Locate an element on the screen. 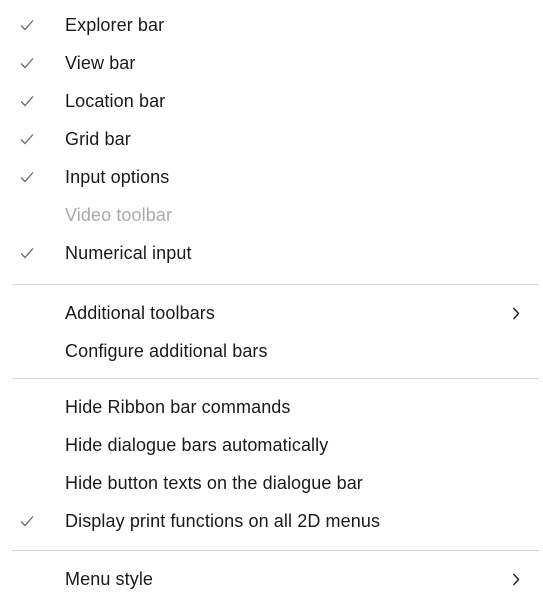 This screenshot has height=598, width=543. menu-item-hide-dialogue-bars: Hide dialogue bars automatically is located at coordinates (271, 445).